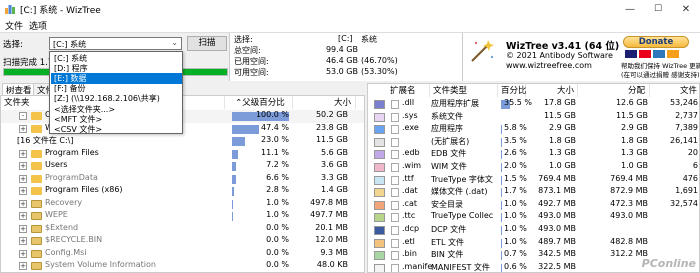 Image resolution: width=700 pixels, height=273 pixels. What do you see at coordinates (686, 191) in the screenshot?
I see `extension-file-count: 1,691` at bounding box center [686, 191].